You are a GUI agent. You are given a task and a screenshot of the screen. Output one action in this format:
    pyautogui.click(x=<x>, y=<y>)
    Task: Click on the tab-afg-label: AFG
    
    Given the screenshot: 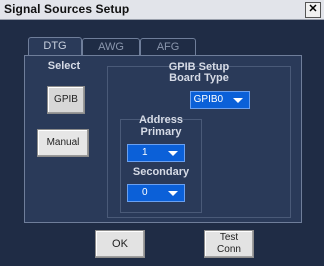 What is the action you would take?
    pyautogui.click(x=168, y=47)
    